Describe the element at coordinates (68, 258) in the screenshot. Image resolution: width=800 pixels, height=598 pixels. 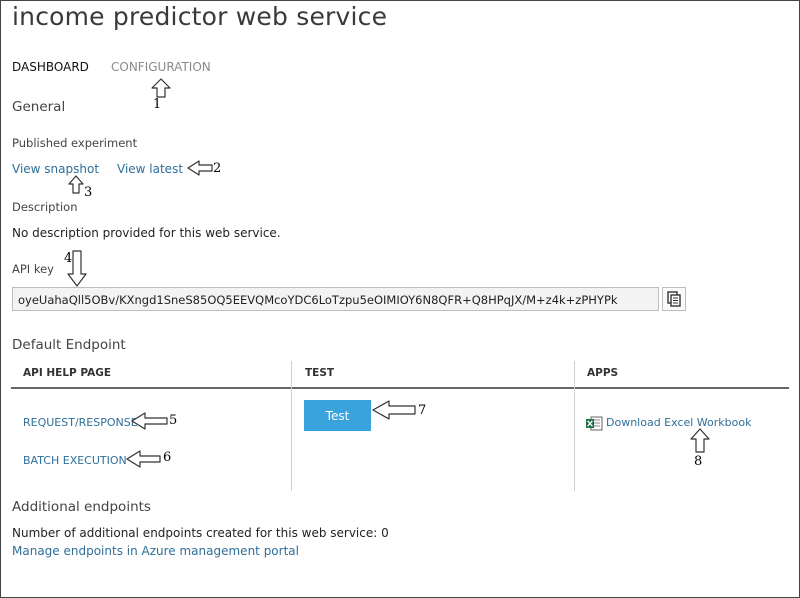
I see `callout-number: 4` at that location.